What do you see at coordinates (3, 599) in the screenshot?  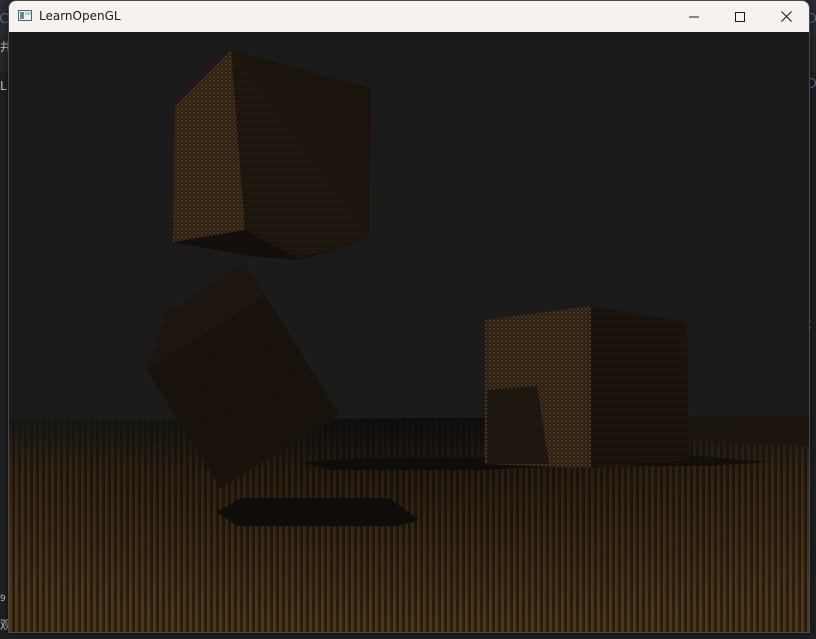 I see `background-text: 9` at bounding box center [3, 599].